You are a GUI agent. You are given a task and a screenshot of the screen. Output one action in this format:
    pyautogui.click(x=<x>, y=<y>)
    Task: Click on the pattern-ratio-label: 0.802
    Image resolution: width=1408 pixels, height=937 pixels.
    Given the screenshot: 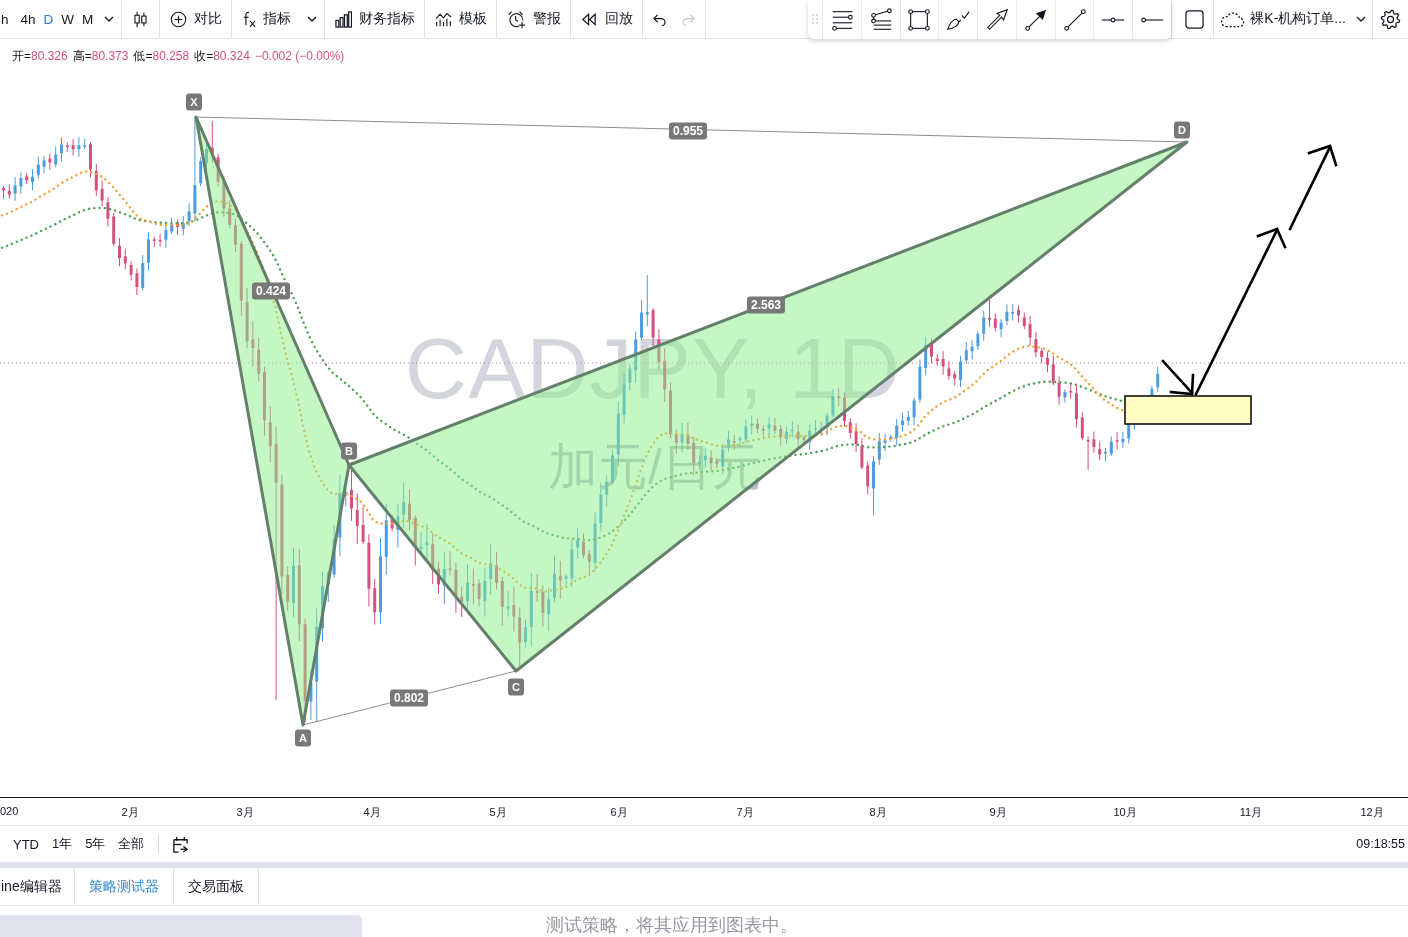 What is the action you would take?
    pyautogui.click(x=409, y=698)
    